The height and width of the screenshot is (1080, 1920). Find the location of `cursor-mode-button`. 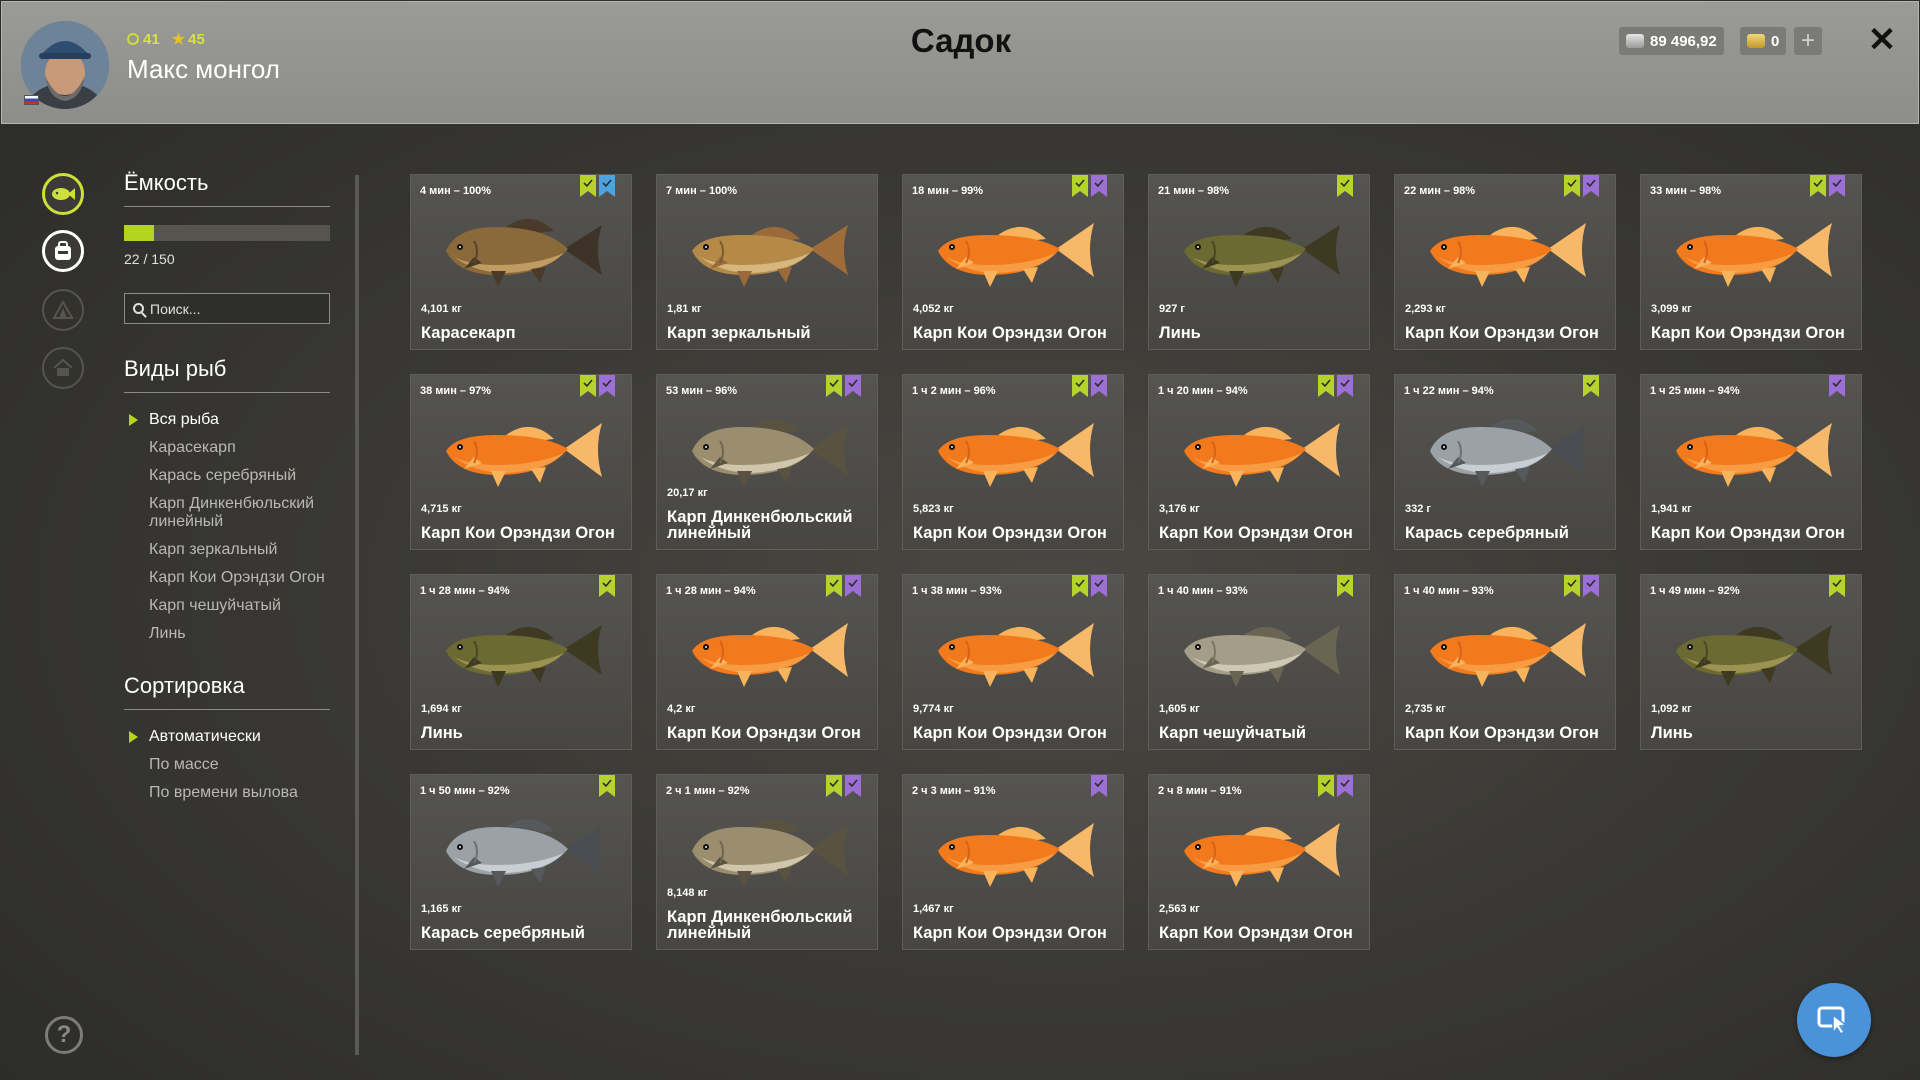

cursor-mode-button is located at coordinates (1834, 1020).